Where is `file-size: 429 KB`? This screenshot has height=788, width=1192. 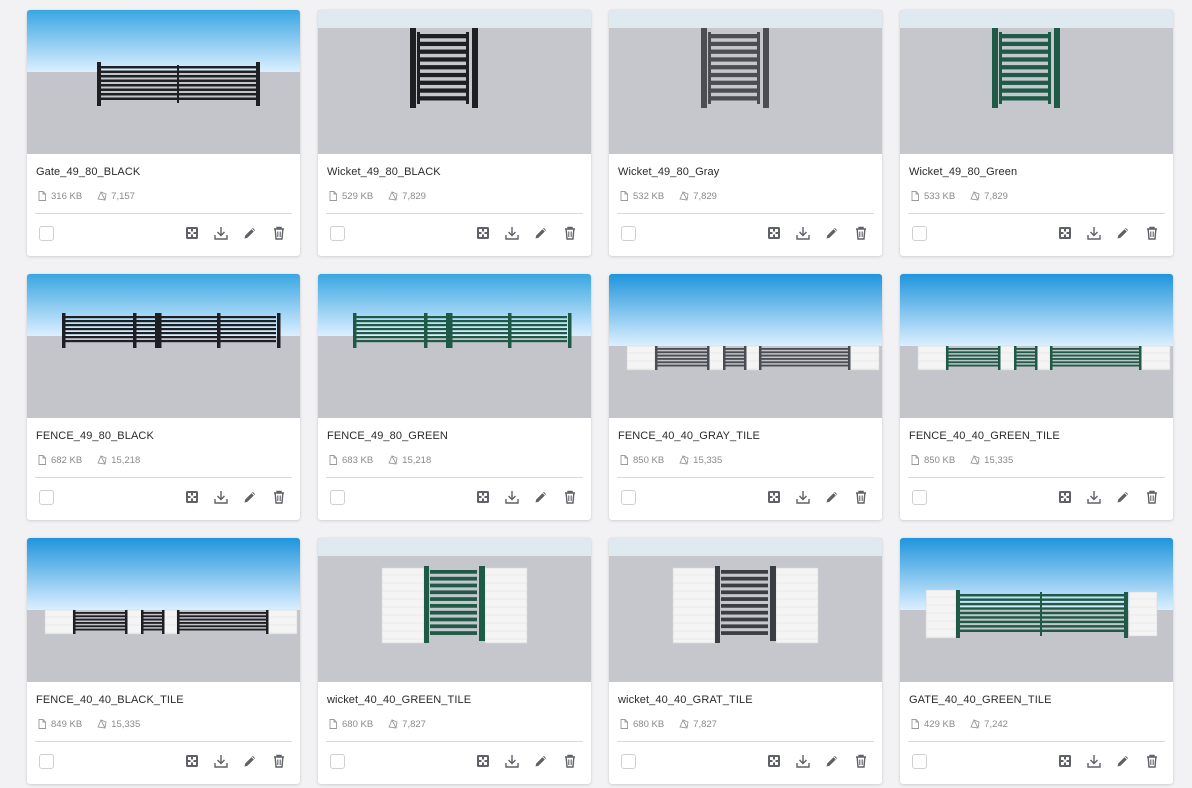 file-size: 429 KB is located at coordinates (940, 724).